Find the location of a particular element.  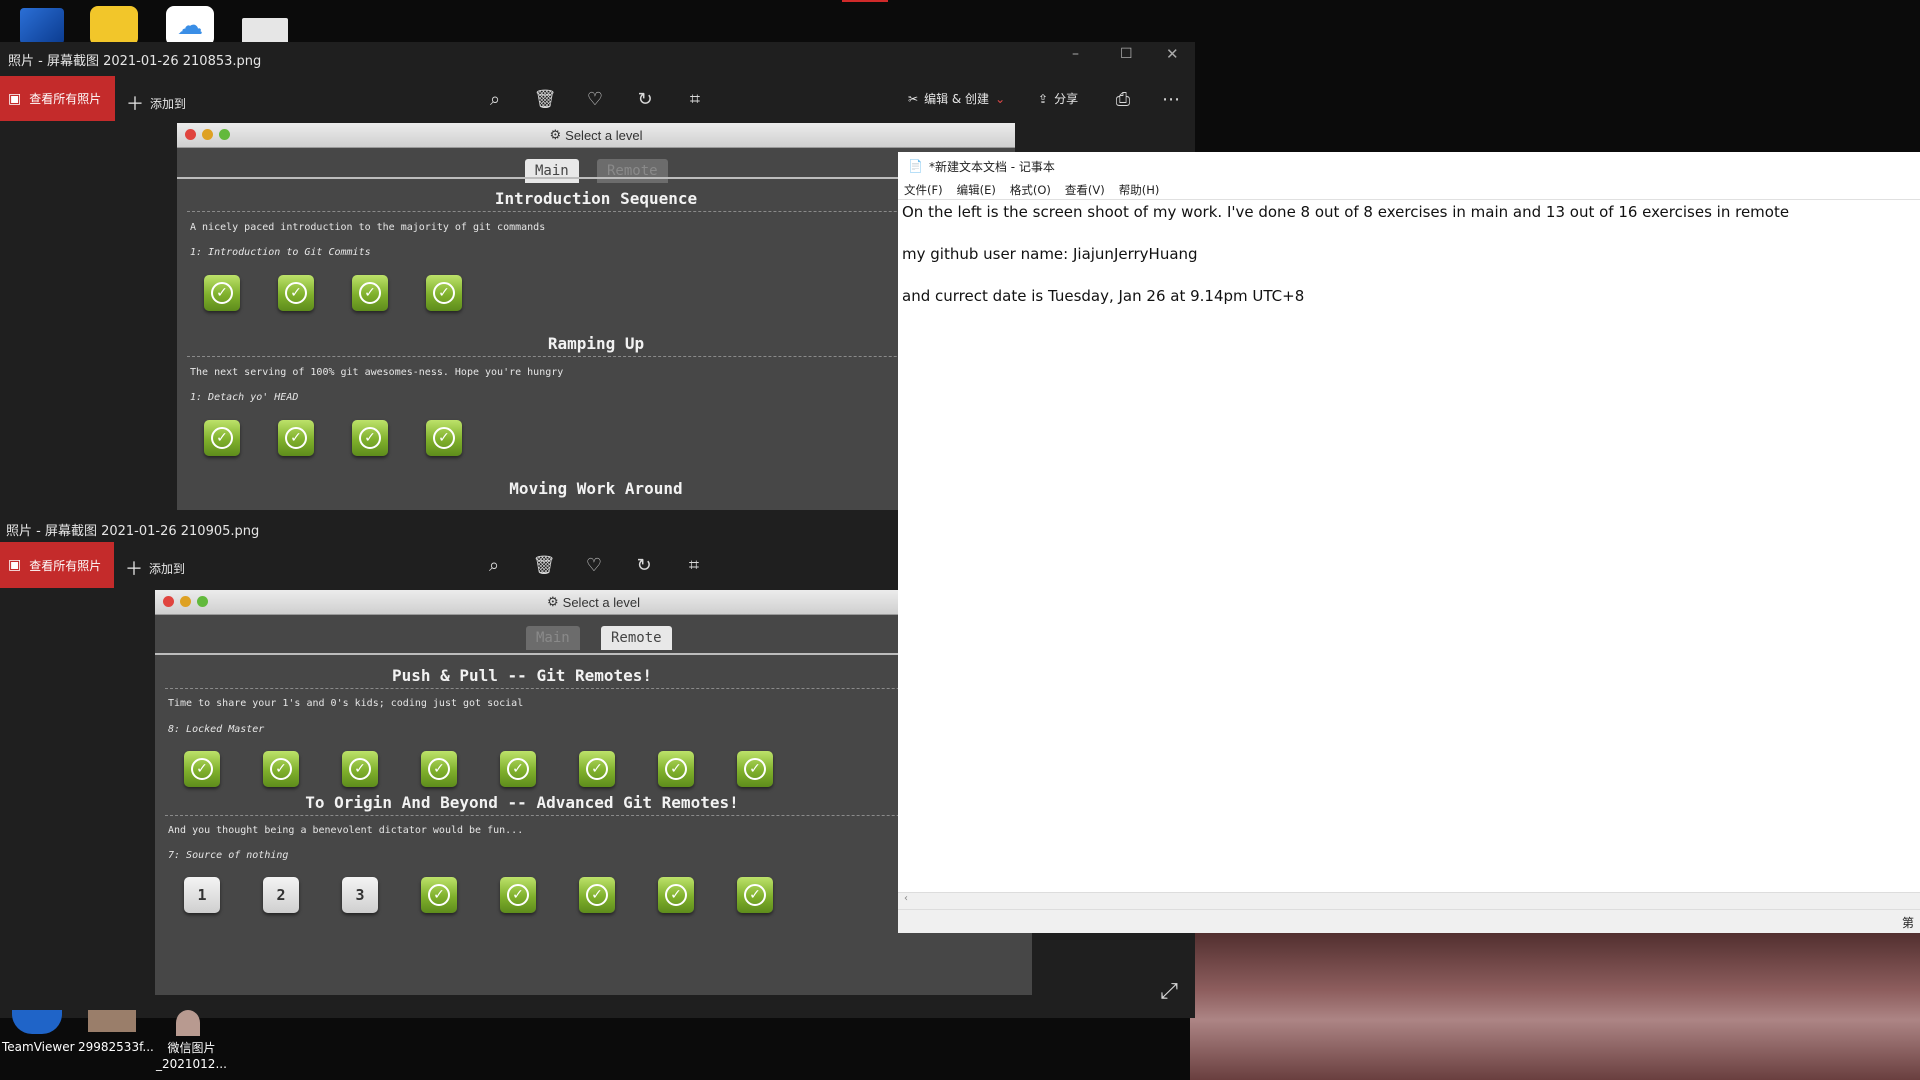

status-bar: 第 is located at coordinates (1409, 921).